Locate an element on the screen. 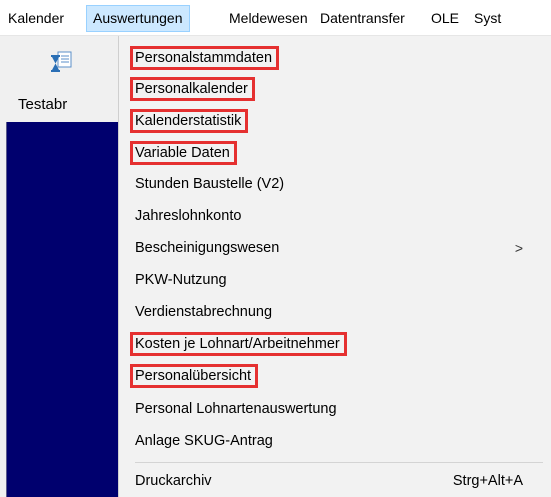 This screenshot has height=497, width=551. menu-ole: OLE is located at coordinates (445, 18).